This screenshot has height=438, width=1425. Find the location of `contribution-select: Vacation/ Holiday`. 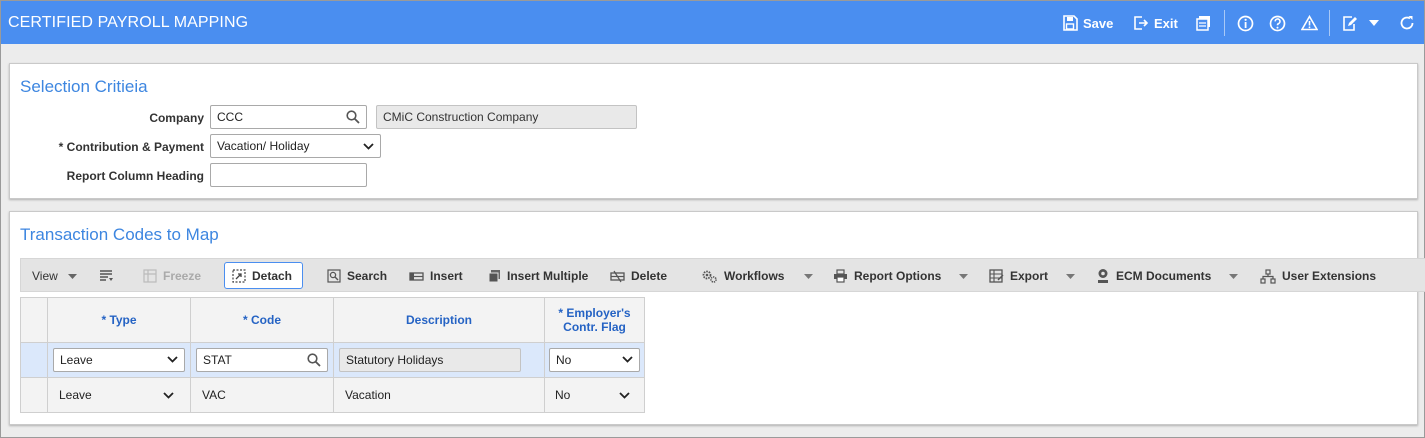

contribution-select: Vacation/ Holiday is located at coordinates (295, 146).